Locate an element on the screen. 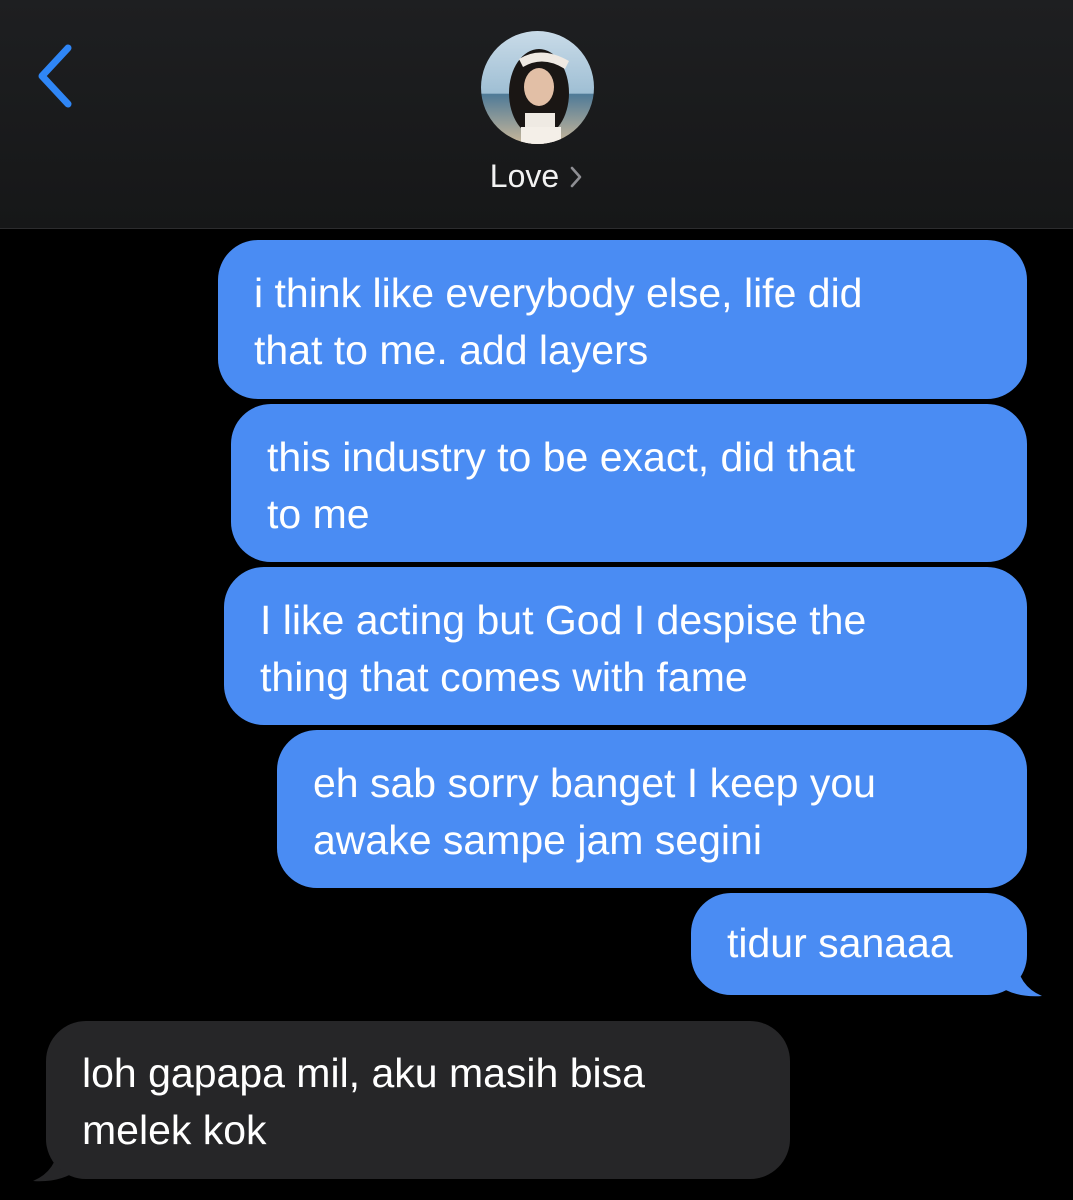 The width and height of the screenshot is (1073, 1200). message-text: this industry to be exact, did that is located at coordinates (561, 457).